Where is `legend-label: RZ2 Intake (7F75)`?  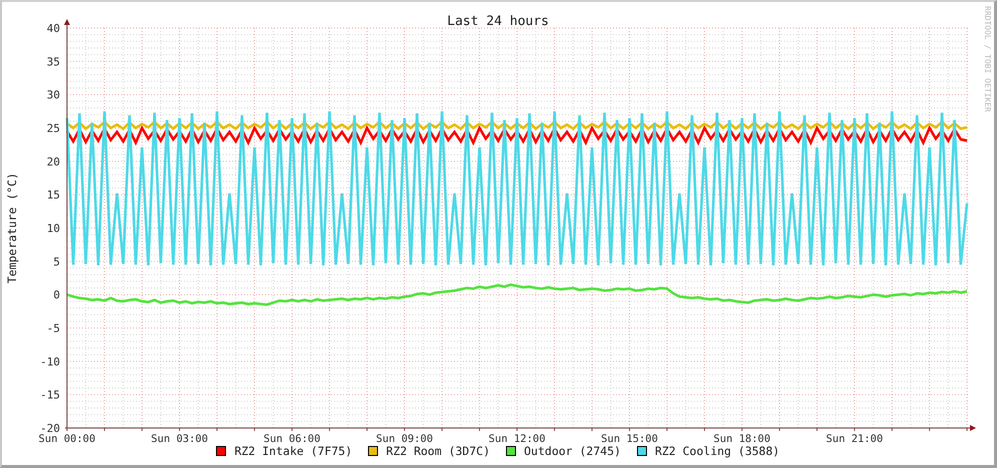 legend-label: RZ2 Intake (7F75) is located at coordinates (293, 451).